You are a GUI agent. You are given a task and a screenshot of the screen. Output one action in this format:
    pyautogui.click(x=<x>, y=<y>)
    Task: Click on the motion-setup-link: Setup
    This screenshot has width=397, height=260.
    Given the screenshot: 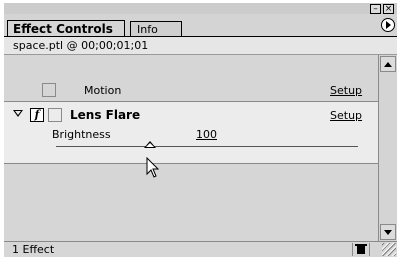 What is the action you would take?
    pyautogui.click(x=346, y=91)
    